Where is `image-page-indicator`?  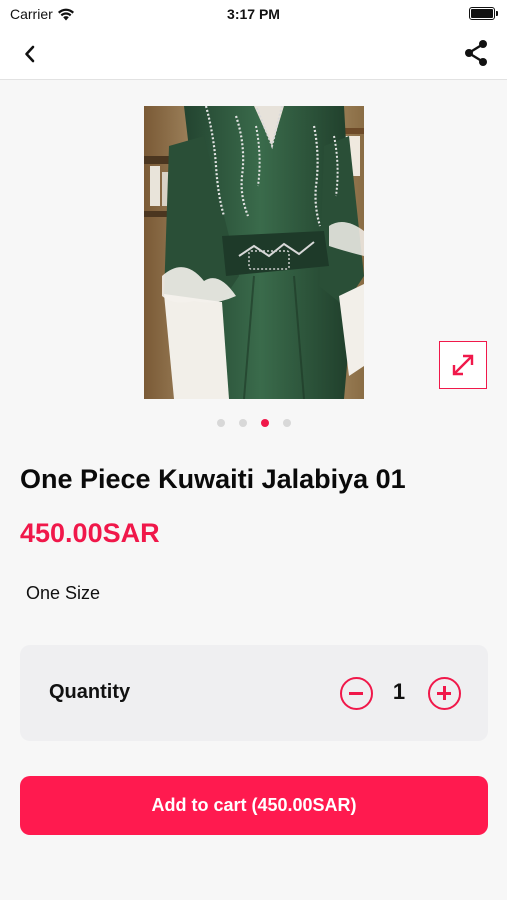 image-page-indicator is located at coordinates (253, 423).